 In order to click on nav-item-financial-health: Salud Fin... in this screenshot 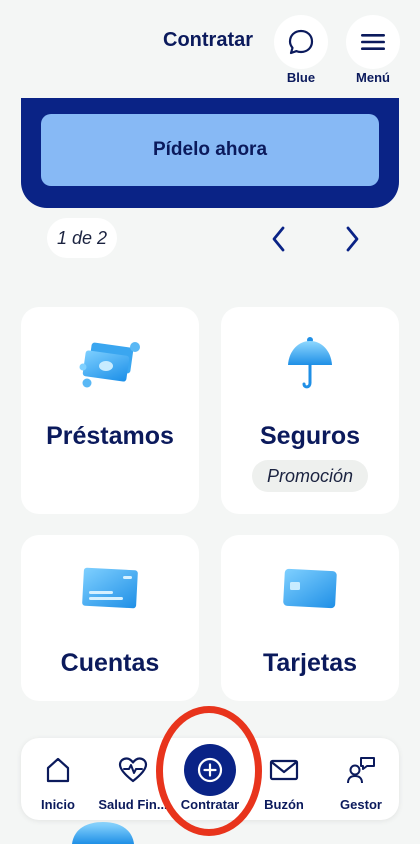, I will do `click(133, 779)`.